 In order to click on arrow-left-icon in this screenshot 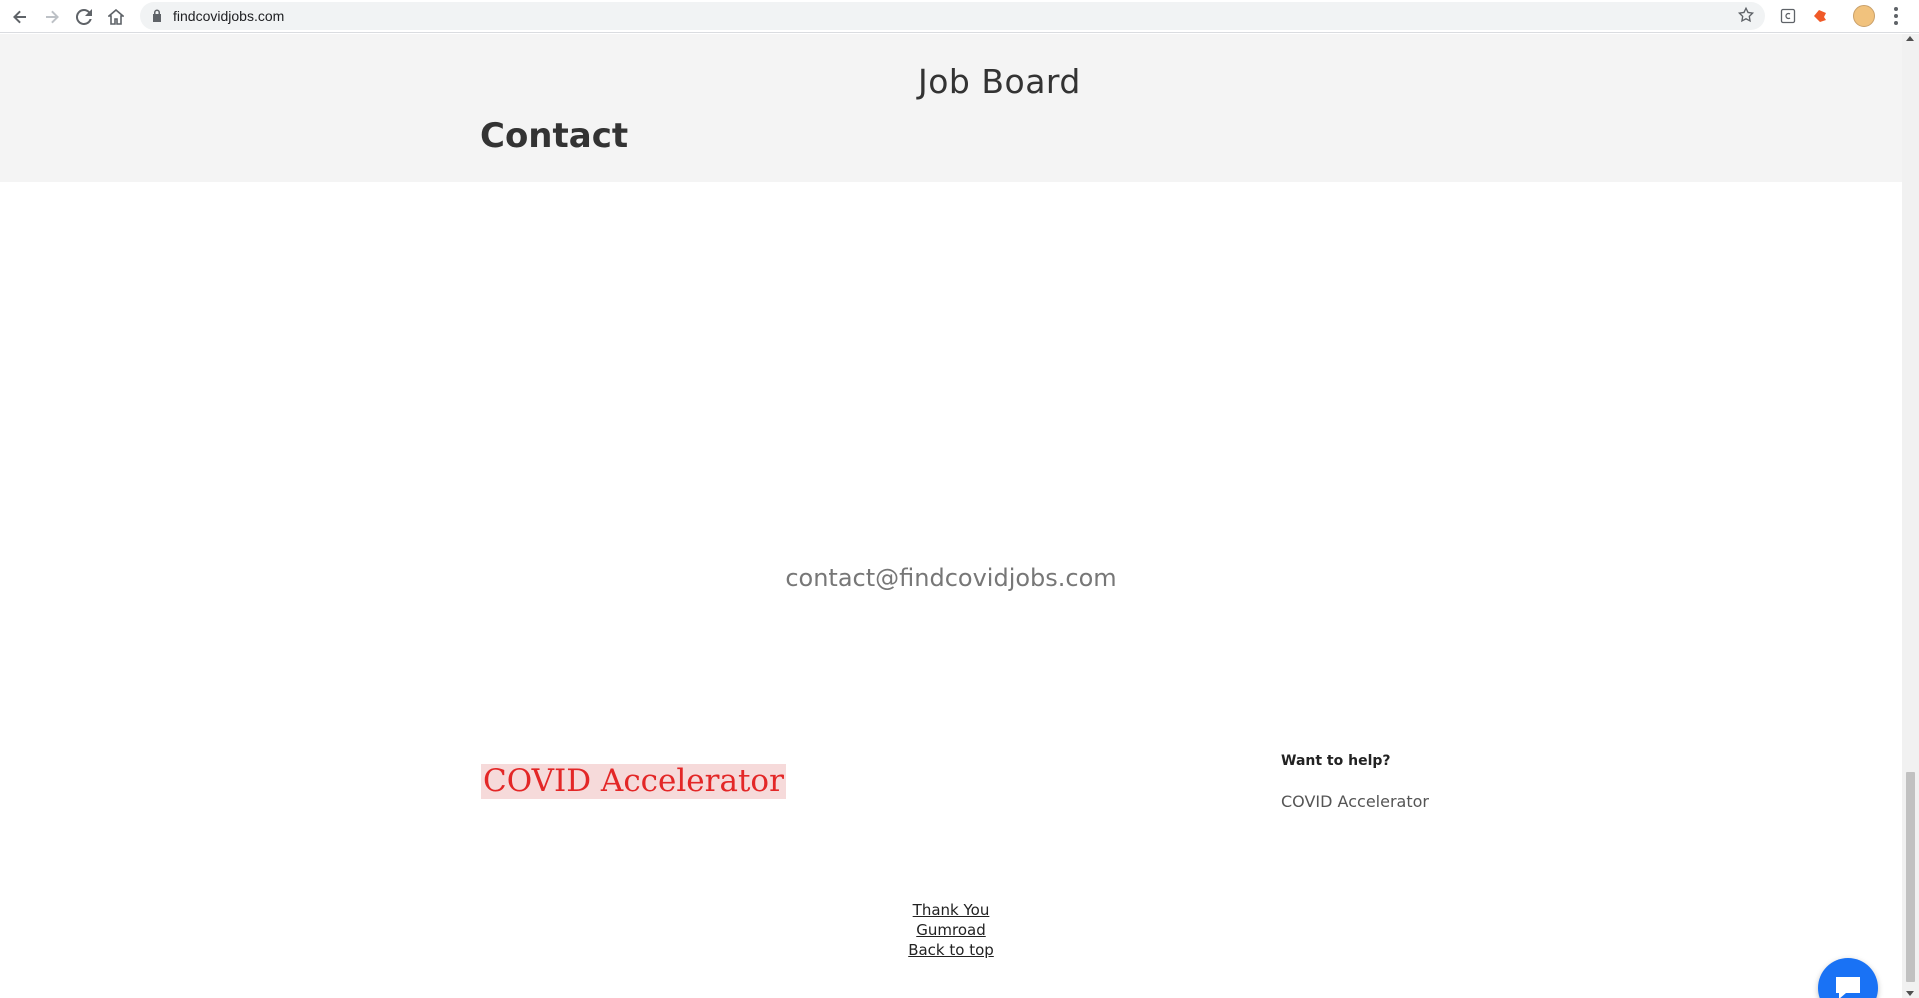, I will do `click(19, 17)`.